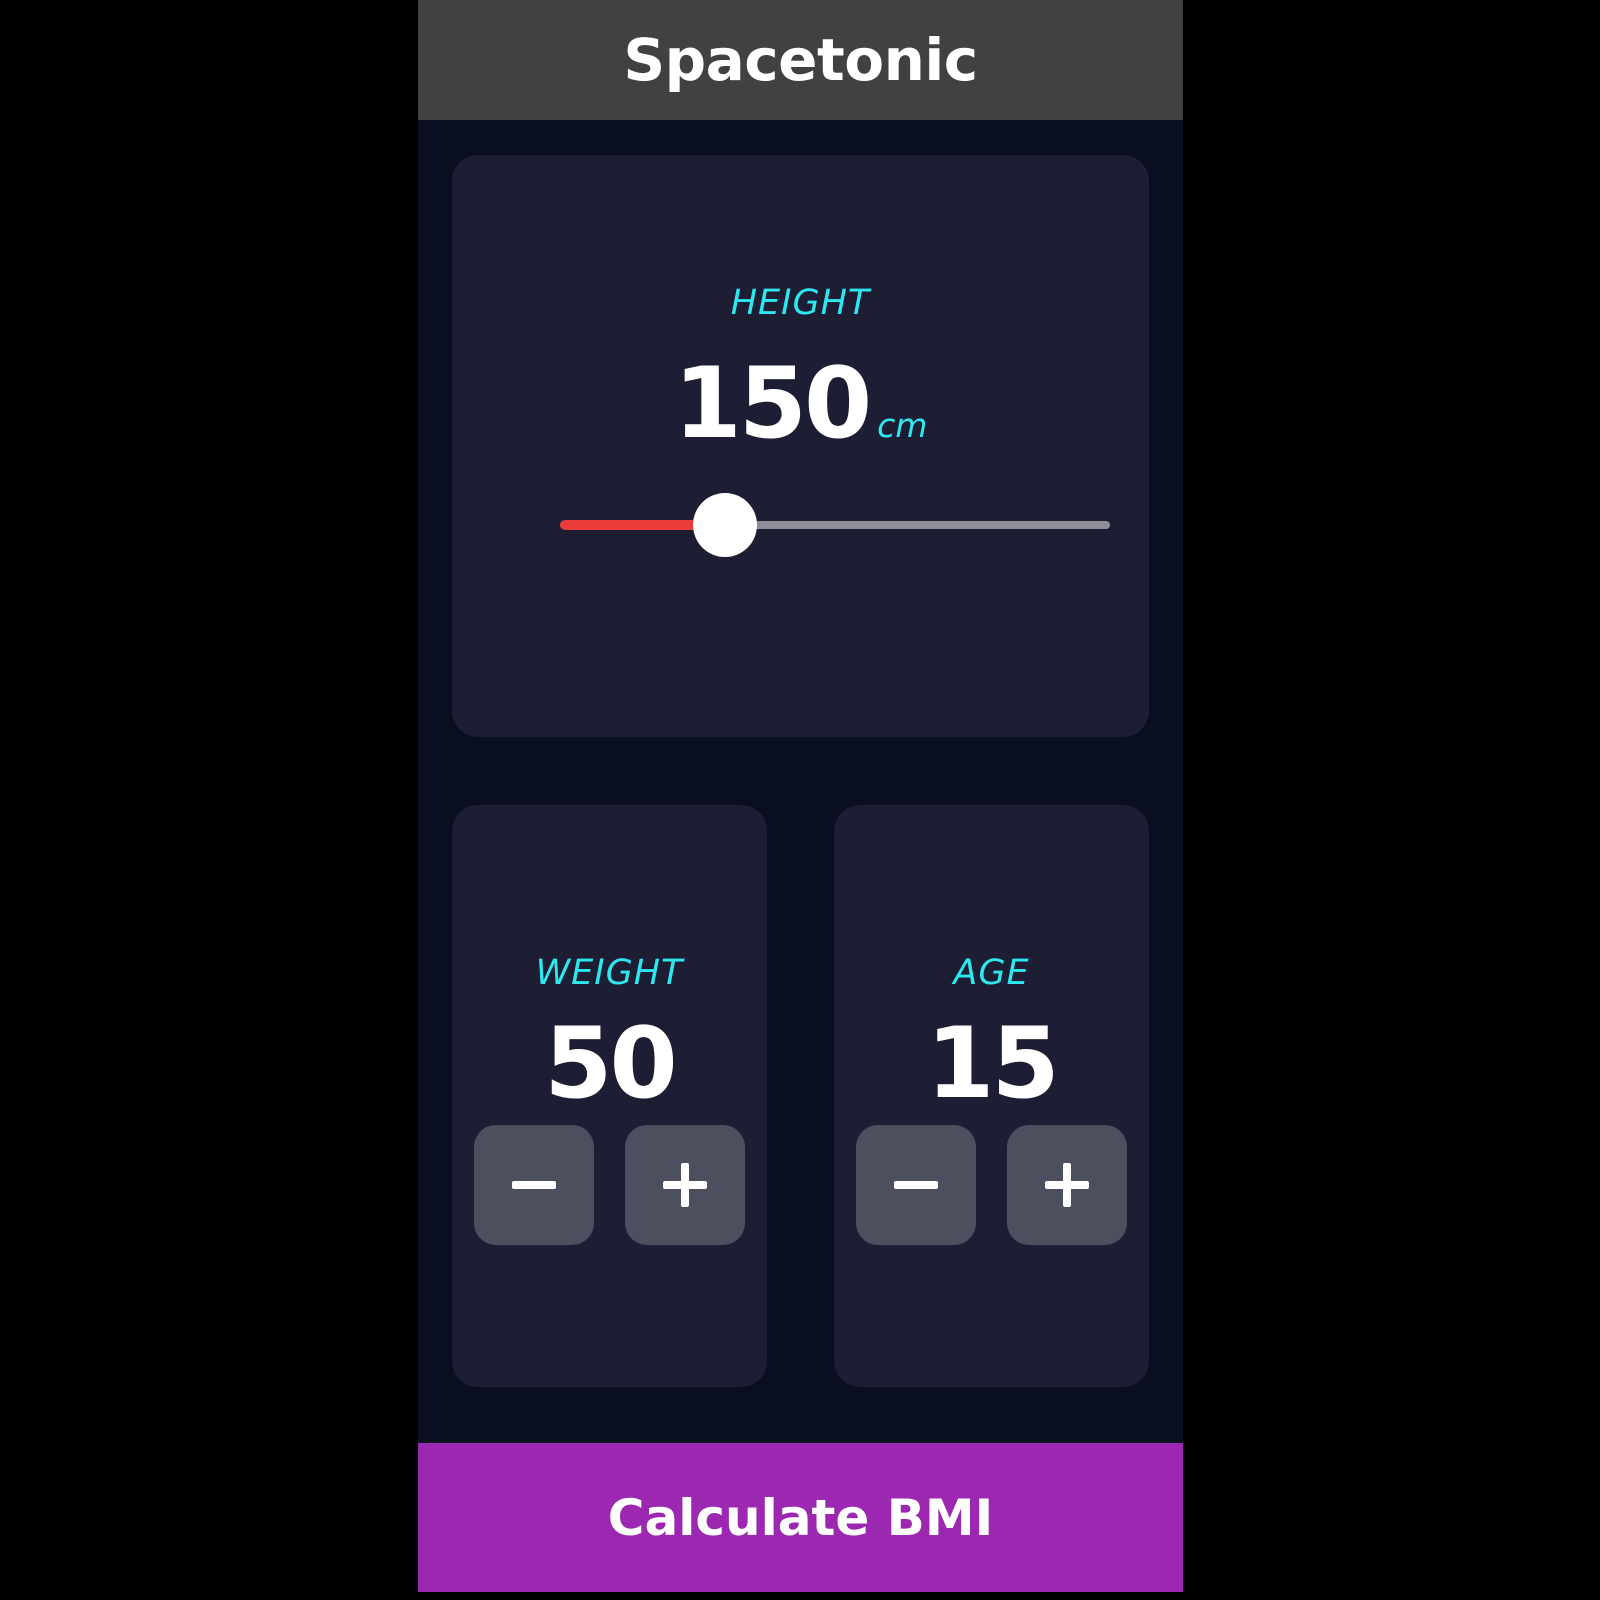 This screenshot has height=1600, width=1600. Describe the element at coordinates (685, 1185) in the screenshot. I see `weight-increment-button` at that location.